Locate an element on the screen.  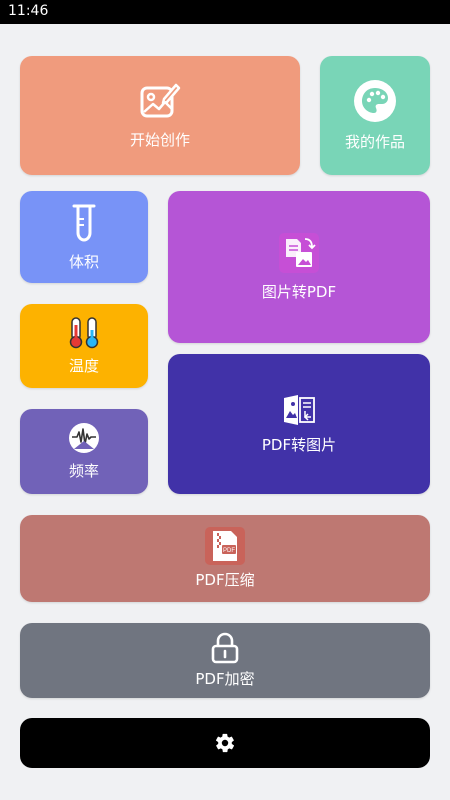
image-to-pdf-button: 图片转PDF is located at coordinates (299, 267).